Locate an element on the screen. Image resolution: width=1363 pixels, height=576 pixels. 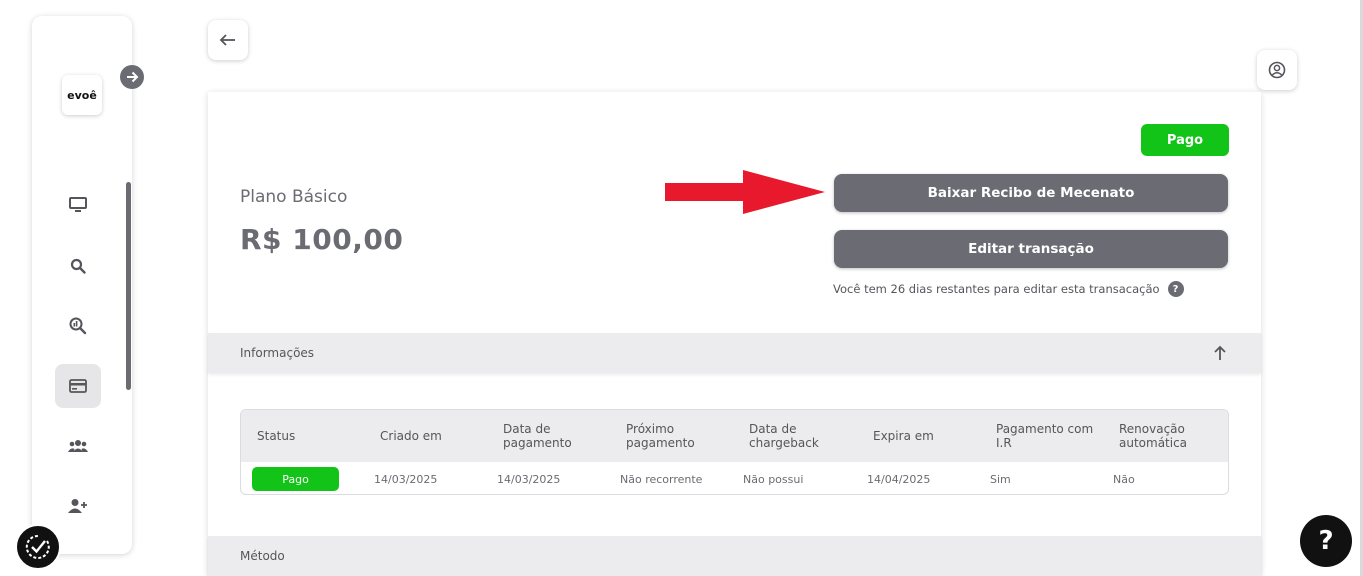
sidebar-item-groups is located at coordinates (78, 446).